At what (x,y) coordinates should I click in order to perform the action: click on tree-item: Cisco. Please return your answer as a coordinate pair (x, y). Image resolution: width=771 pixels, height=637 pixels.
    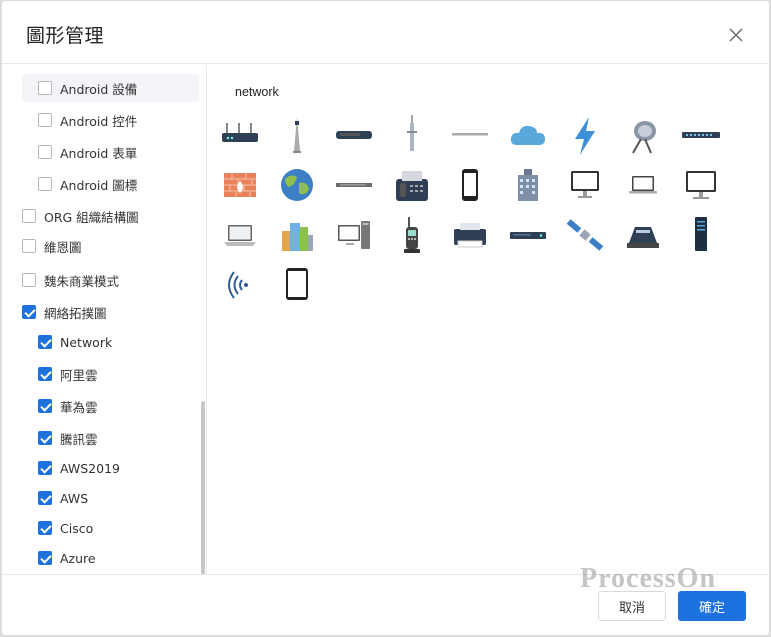
    Looking at the image, I should click on (110, 528).